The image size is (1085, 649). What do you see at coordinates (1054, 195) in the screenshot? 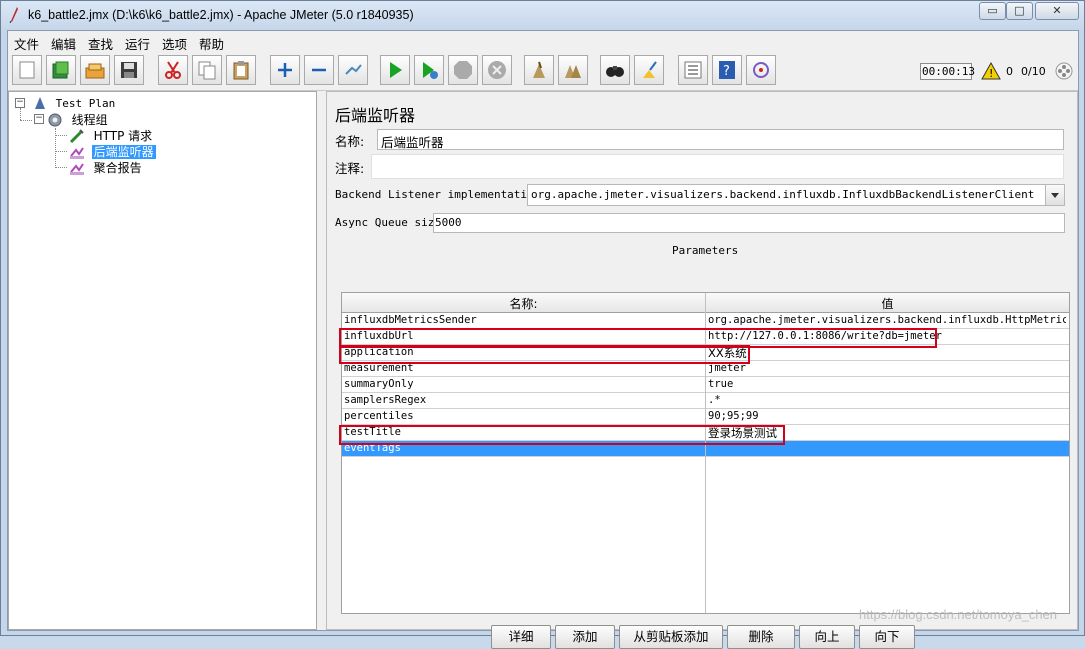
I see `dropdown-button` at bounding box center [1054, 195].